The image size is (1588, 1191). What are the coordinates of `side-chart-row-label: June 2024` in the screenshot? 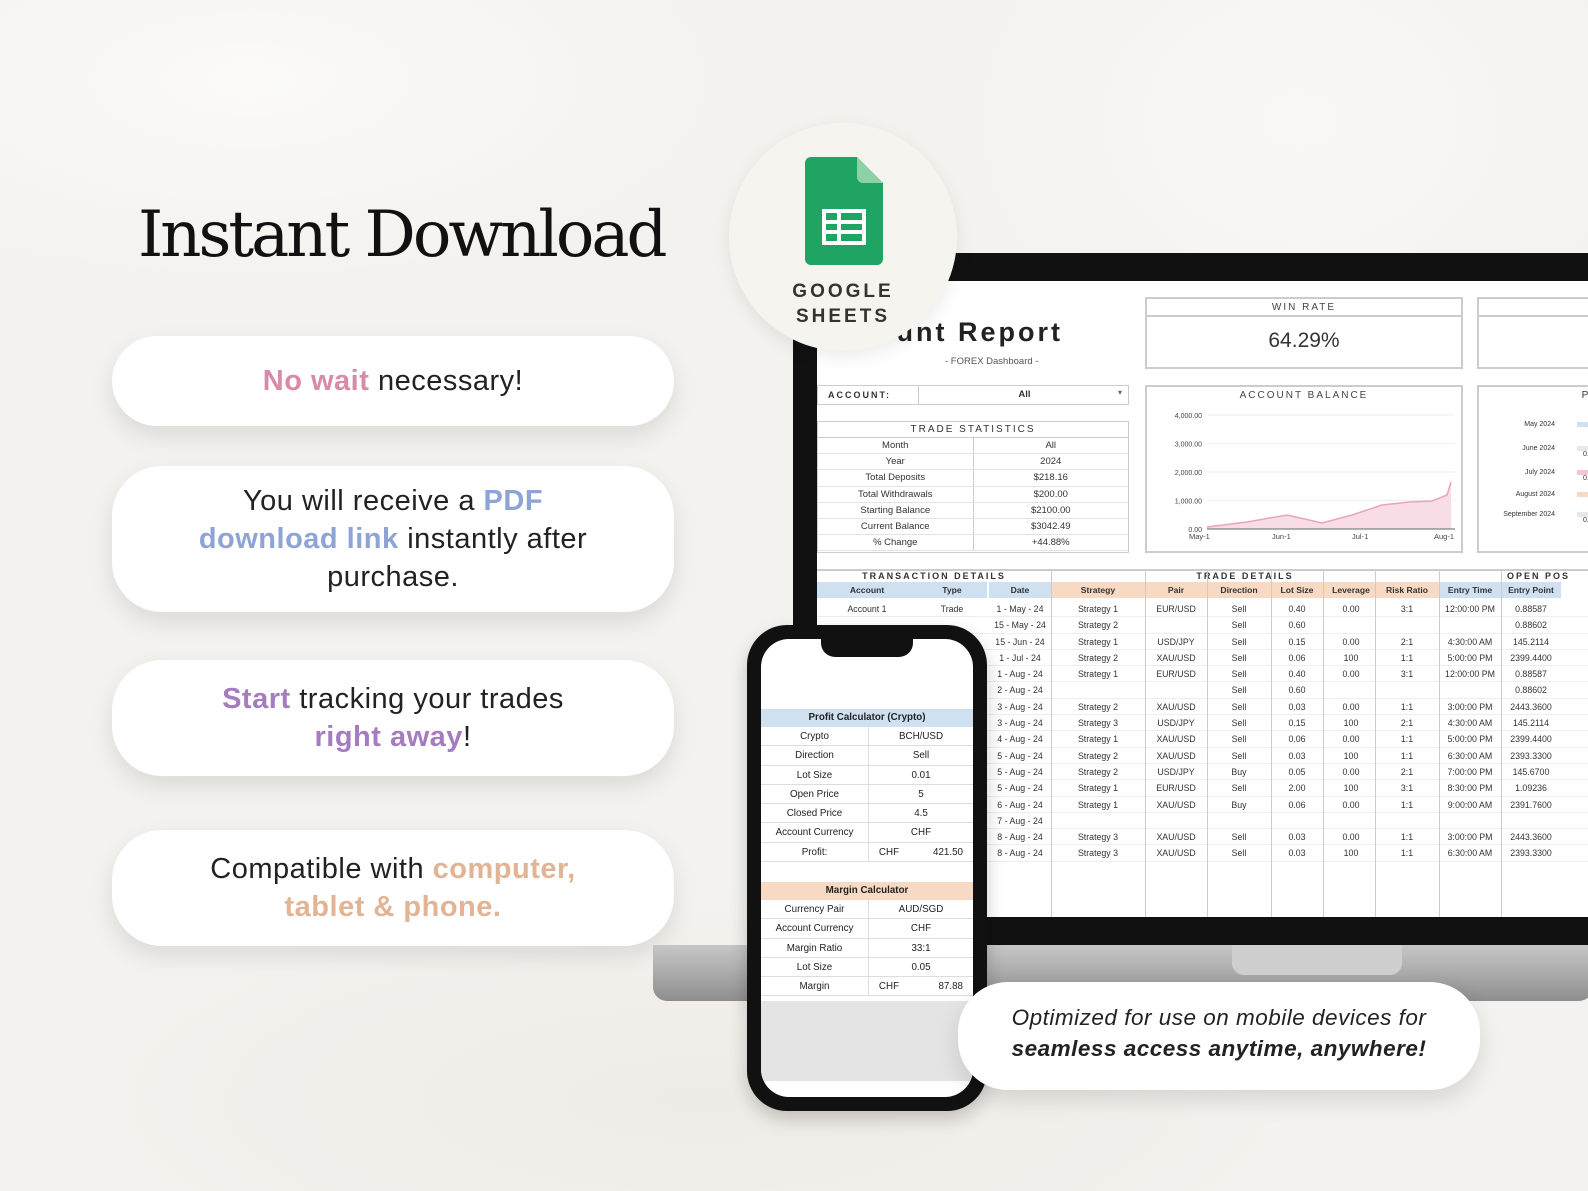 It's located at (1538, 448).